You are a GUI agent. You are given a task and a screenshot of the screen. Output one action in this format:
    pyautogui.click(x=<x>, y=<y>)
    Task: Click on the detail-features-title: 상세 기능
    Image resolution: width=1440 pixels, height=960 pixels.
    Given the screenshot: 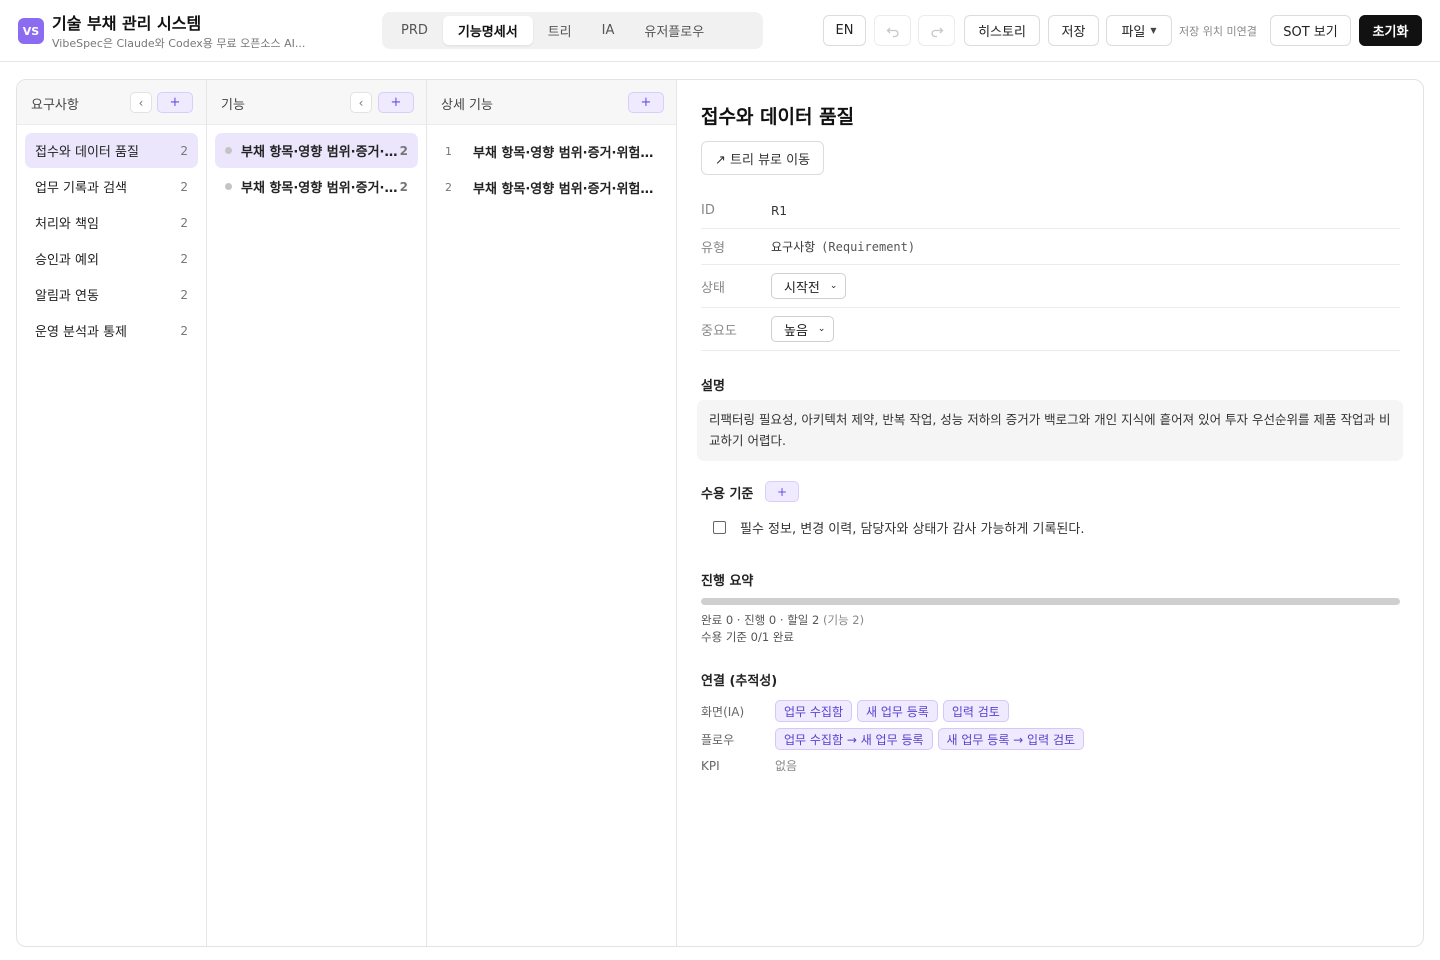 What is the action you would take?
    pyautogui.click(x=467, y=105)
    